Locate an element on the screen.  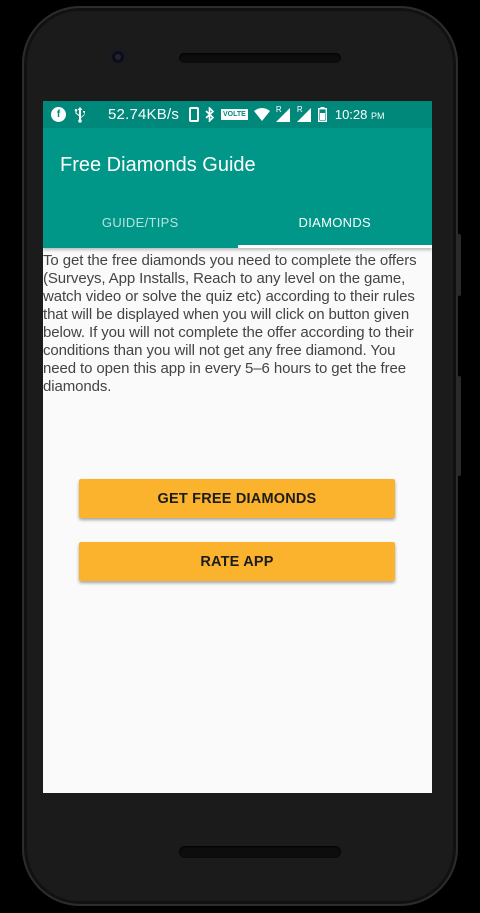
clock: 10:28 PM is located at coordinates (359, 114).